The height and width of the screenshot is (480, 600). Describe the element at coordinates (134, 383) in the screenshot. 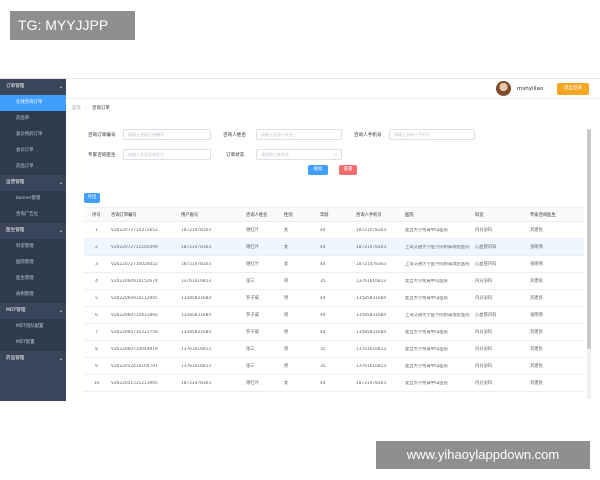

I see `table-cell: V2022051511213995` at that location.